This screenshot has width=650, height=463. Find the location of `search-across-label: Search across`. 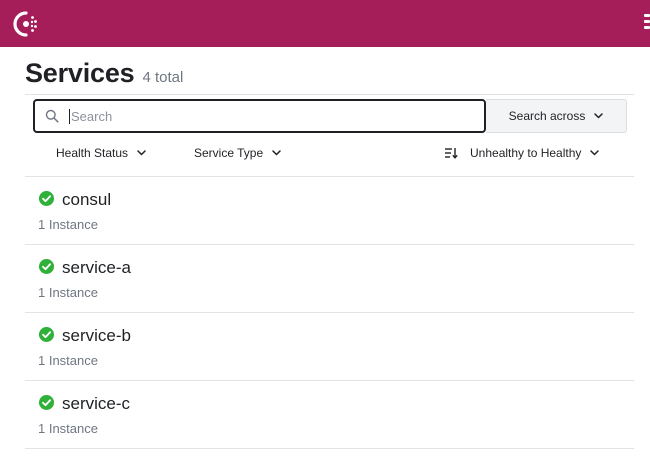

search-across-label: Search across is located at coordinates (547, 116).